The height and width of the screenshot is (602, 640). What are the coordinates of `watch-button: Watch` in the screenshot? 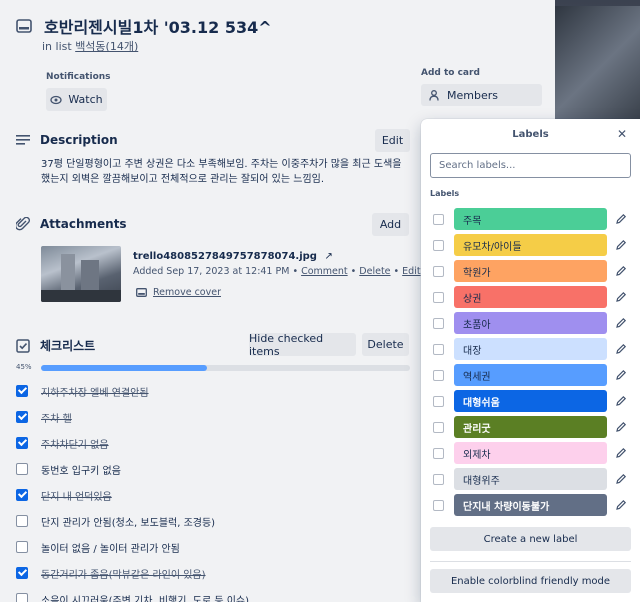 It's located at (76, 99).